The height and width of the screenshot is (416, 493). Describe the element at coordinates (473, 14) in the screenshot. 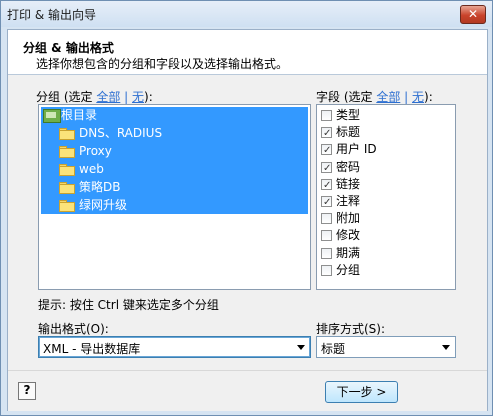

I see `close-button: ✕` at that location.